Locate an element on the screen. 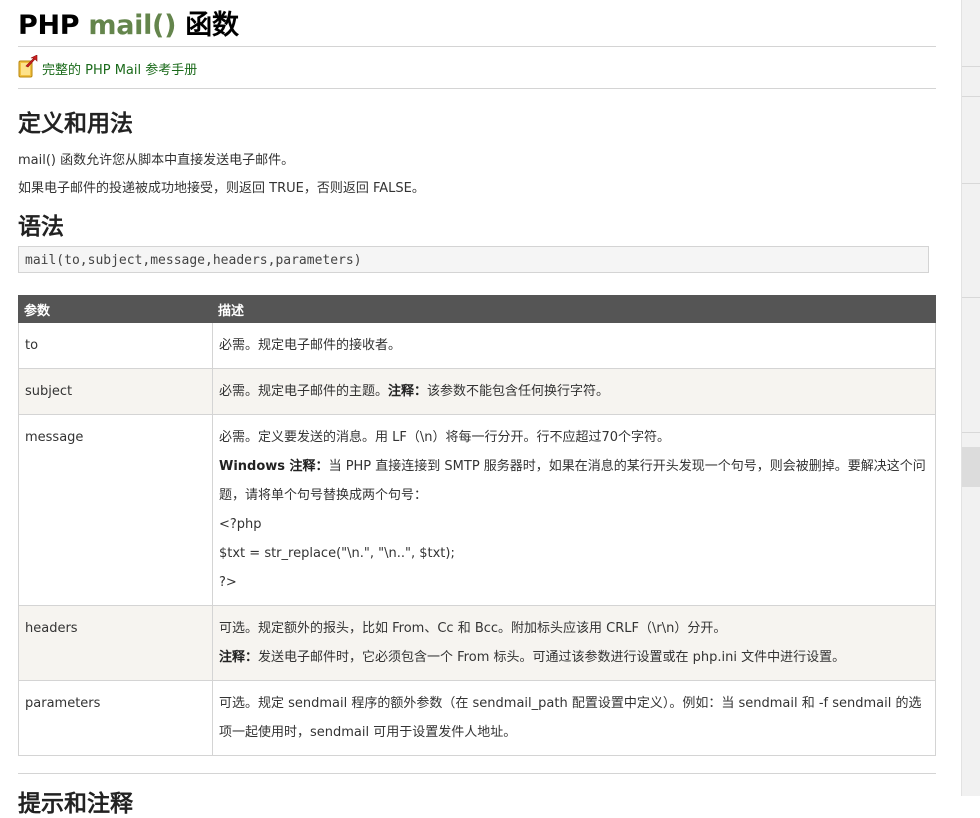 The width and height of the screenshot is (980, 818). desc-line: 必需。规定电子邮件的接收者。 is located at coordinates (310, 345).